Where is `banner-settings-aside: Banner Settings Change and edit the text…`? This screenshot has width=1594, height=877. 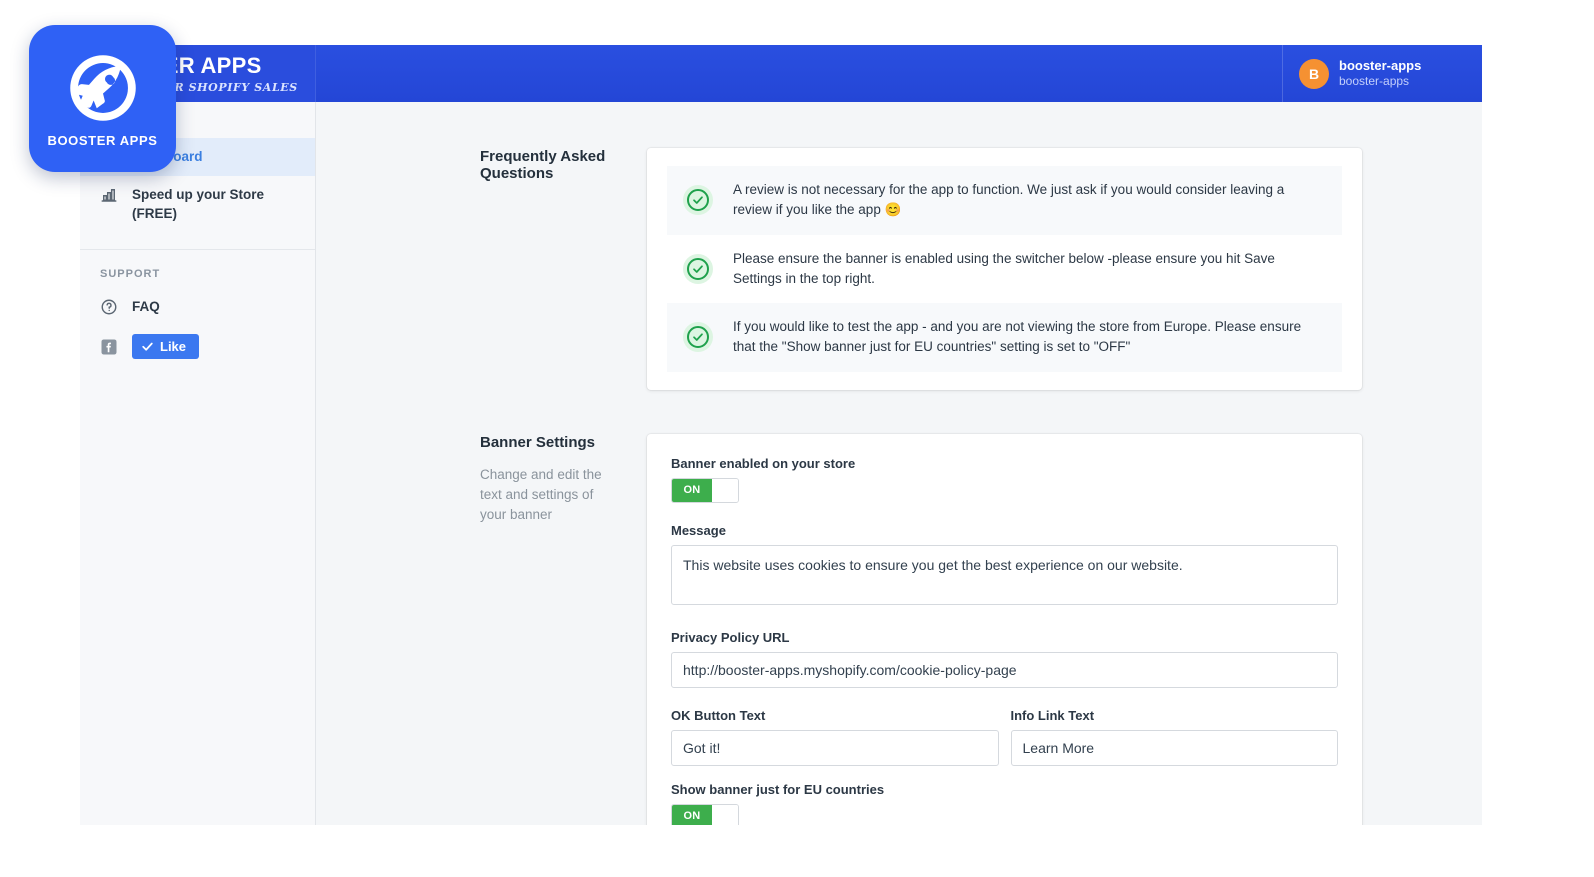
banner-settings-aside: Banner Settings Change and edit the text… is located at coordinates (482, 630).